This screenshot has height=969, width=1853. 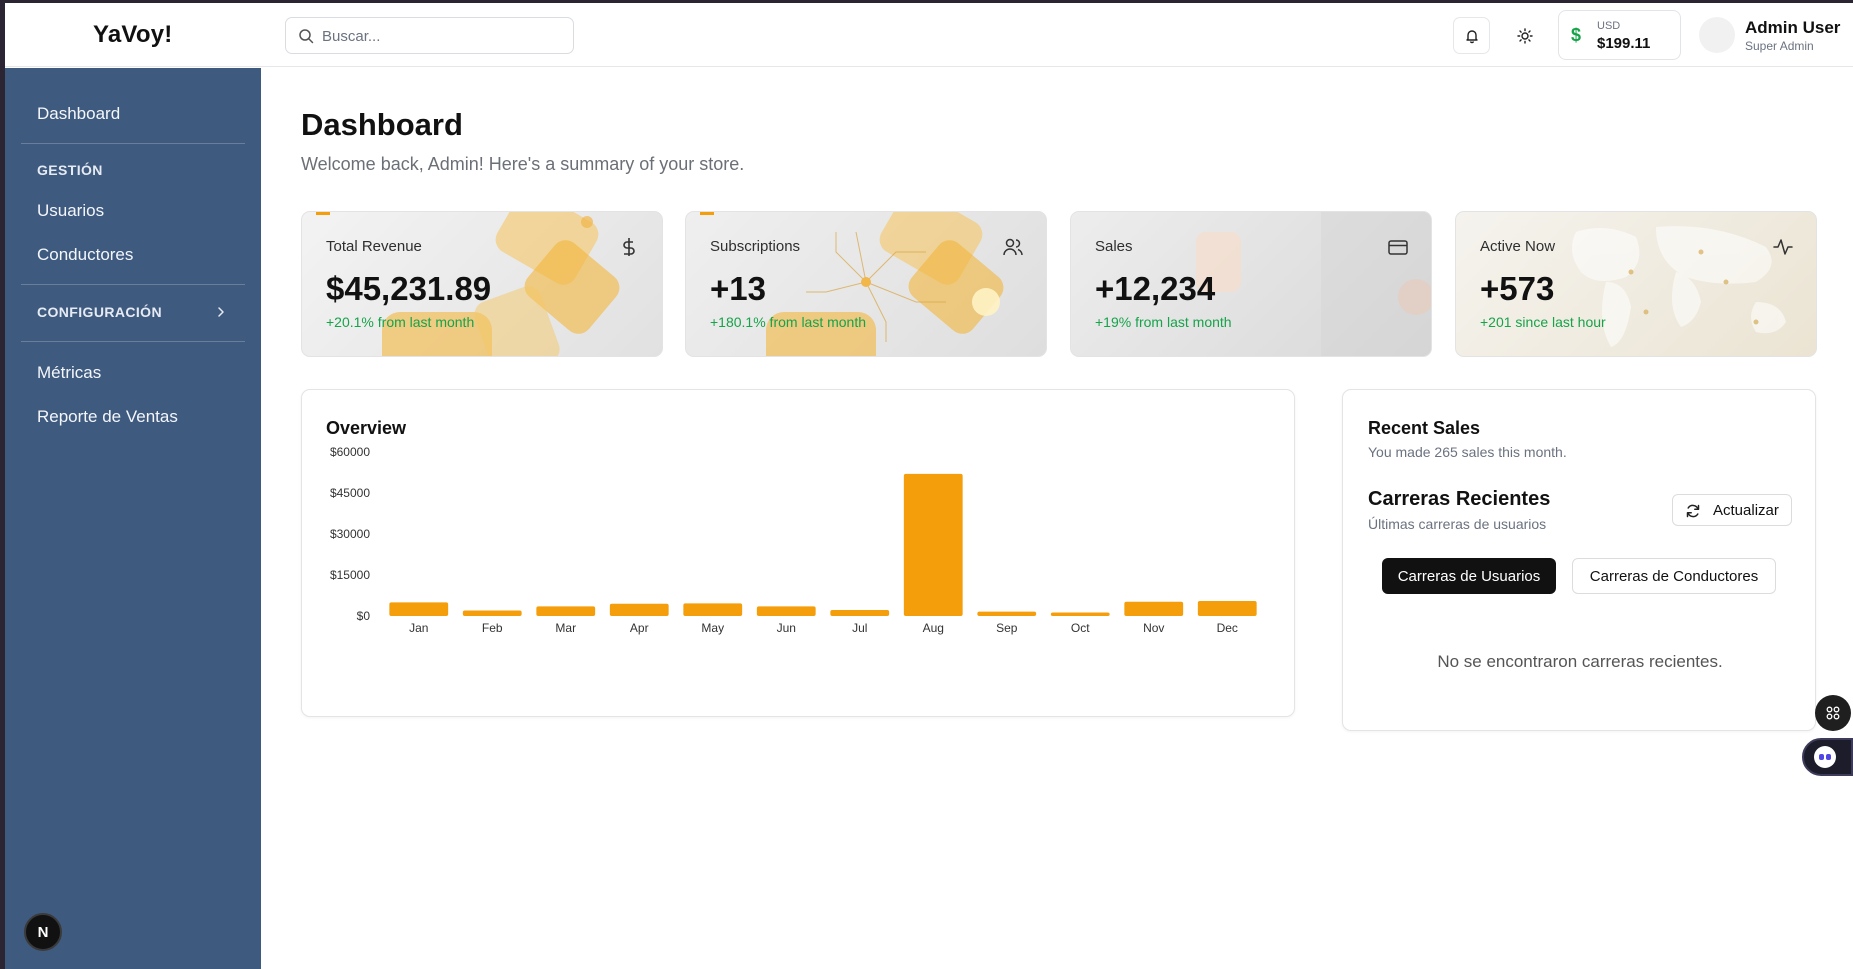 I want to click on tab-carreras-usuarios: Carreras de Usuarios, so click(x=1469, y=576).